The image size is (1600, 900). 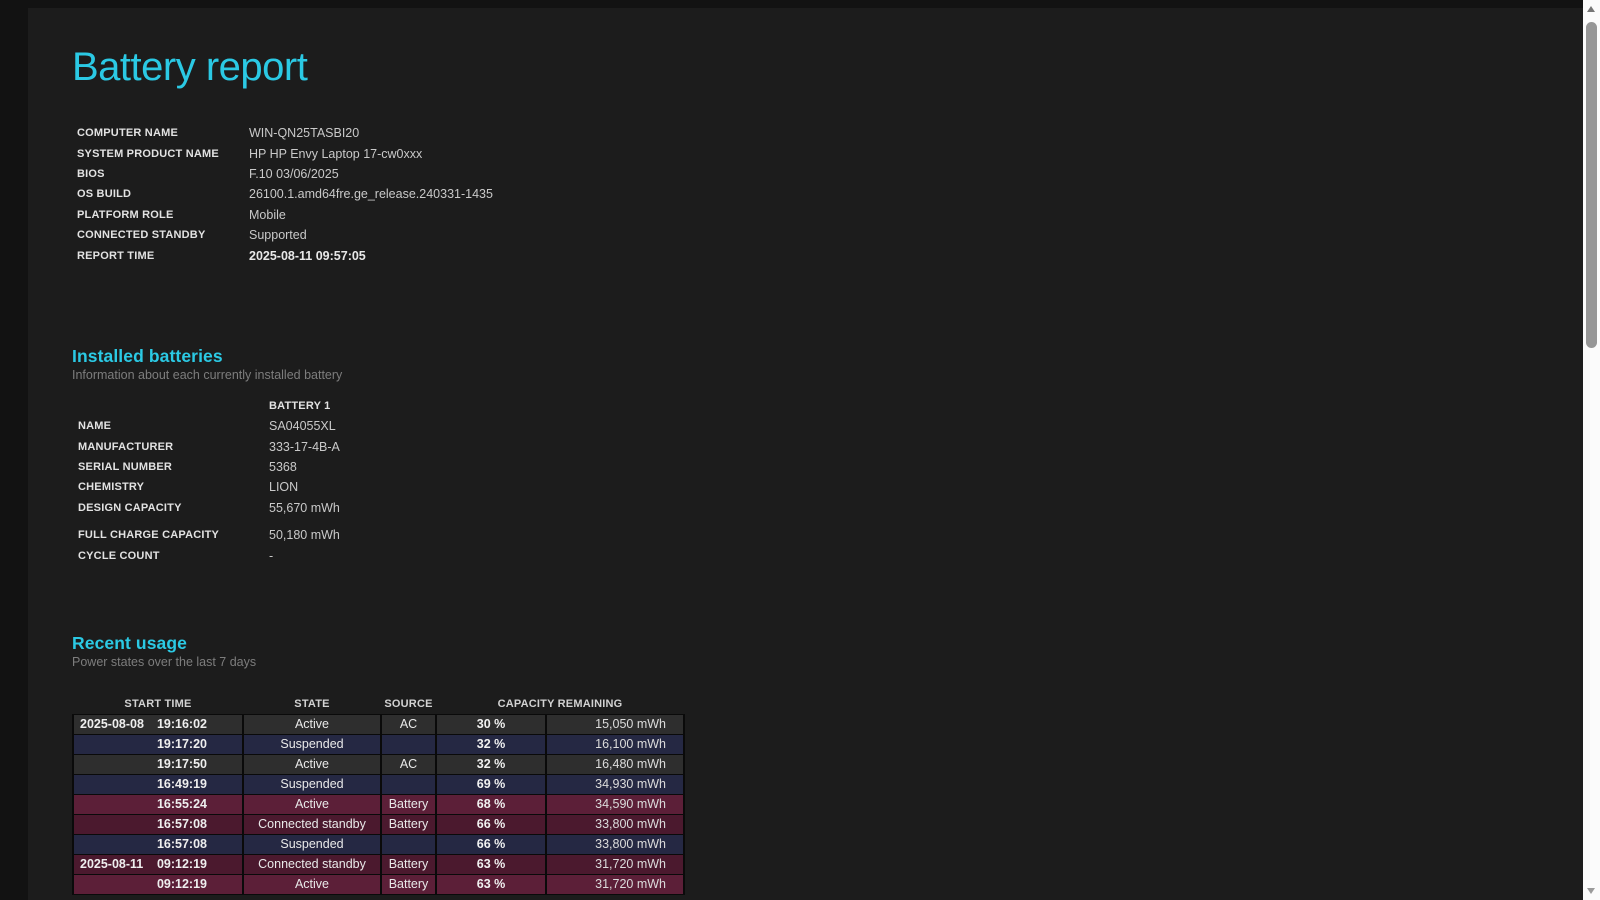 I want to click on info-value: -, so click(x=271, y=555).